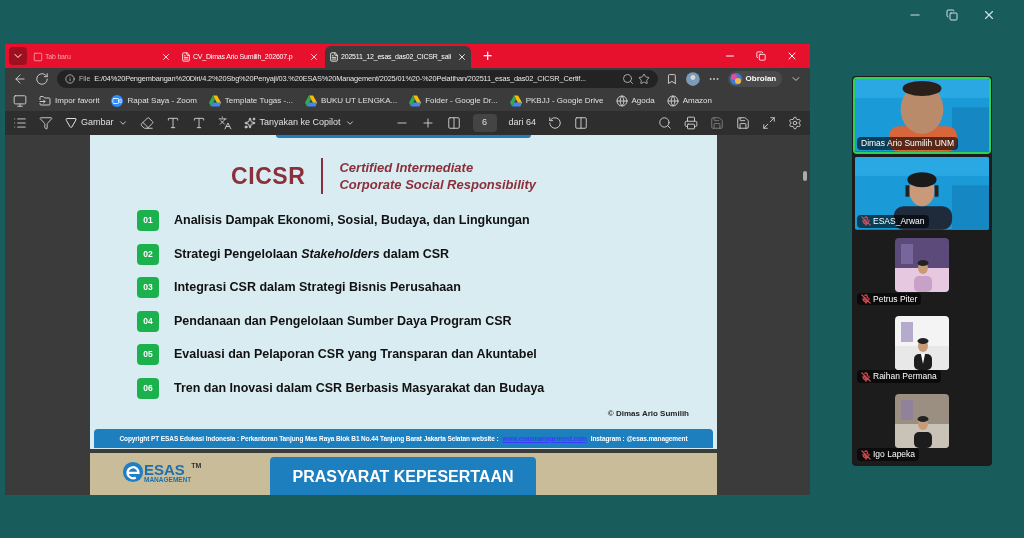  Describe the element at coordinates (70, 79) in the screenshot. I see `info-icon` at that location.